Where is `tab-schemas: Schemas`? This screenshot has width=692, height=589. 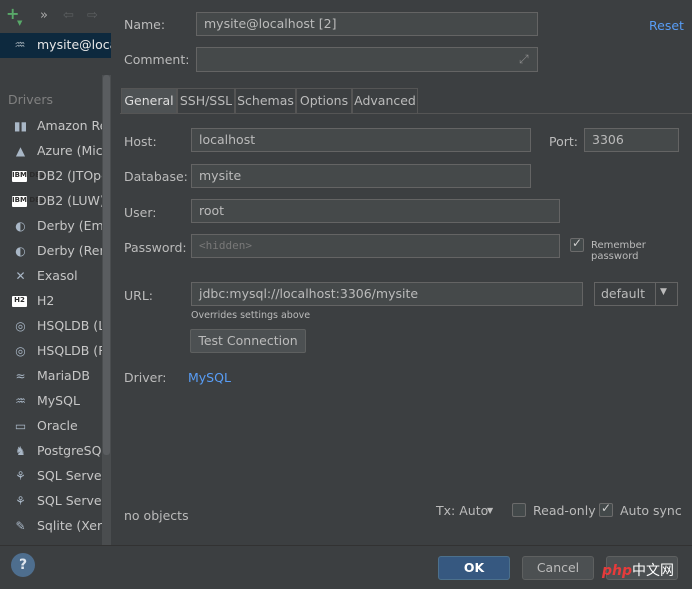 tab-schemas: Schemas is located at coordinates (265, 100).